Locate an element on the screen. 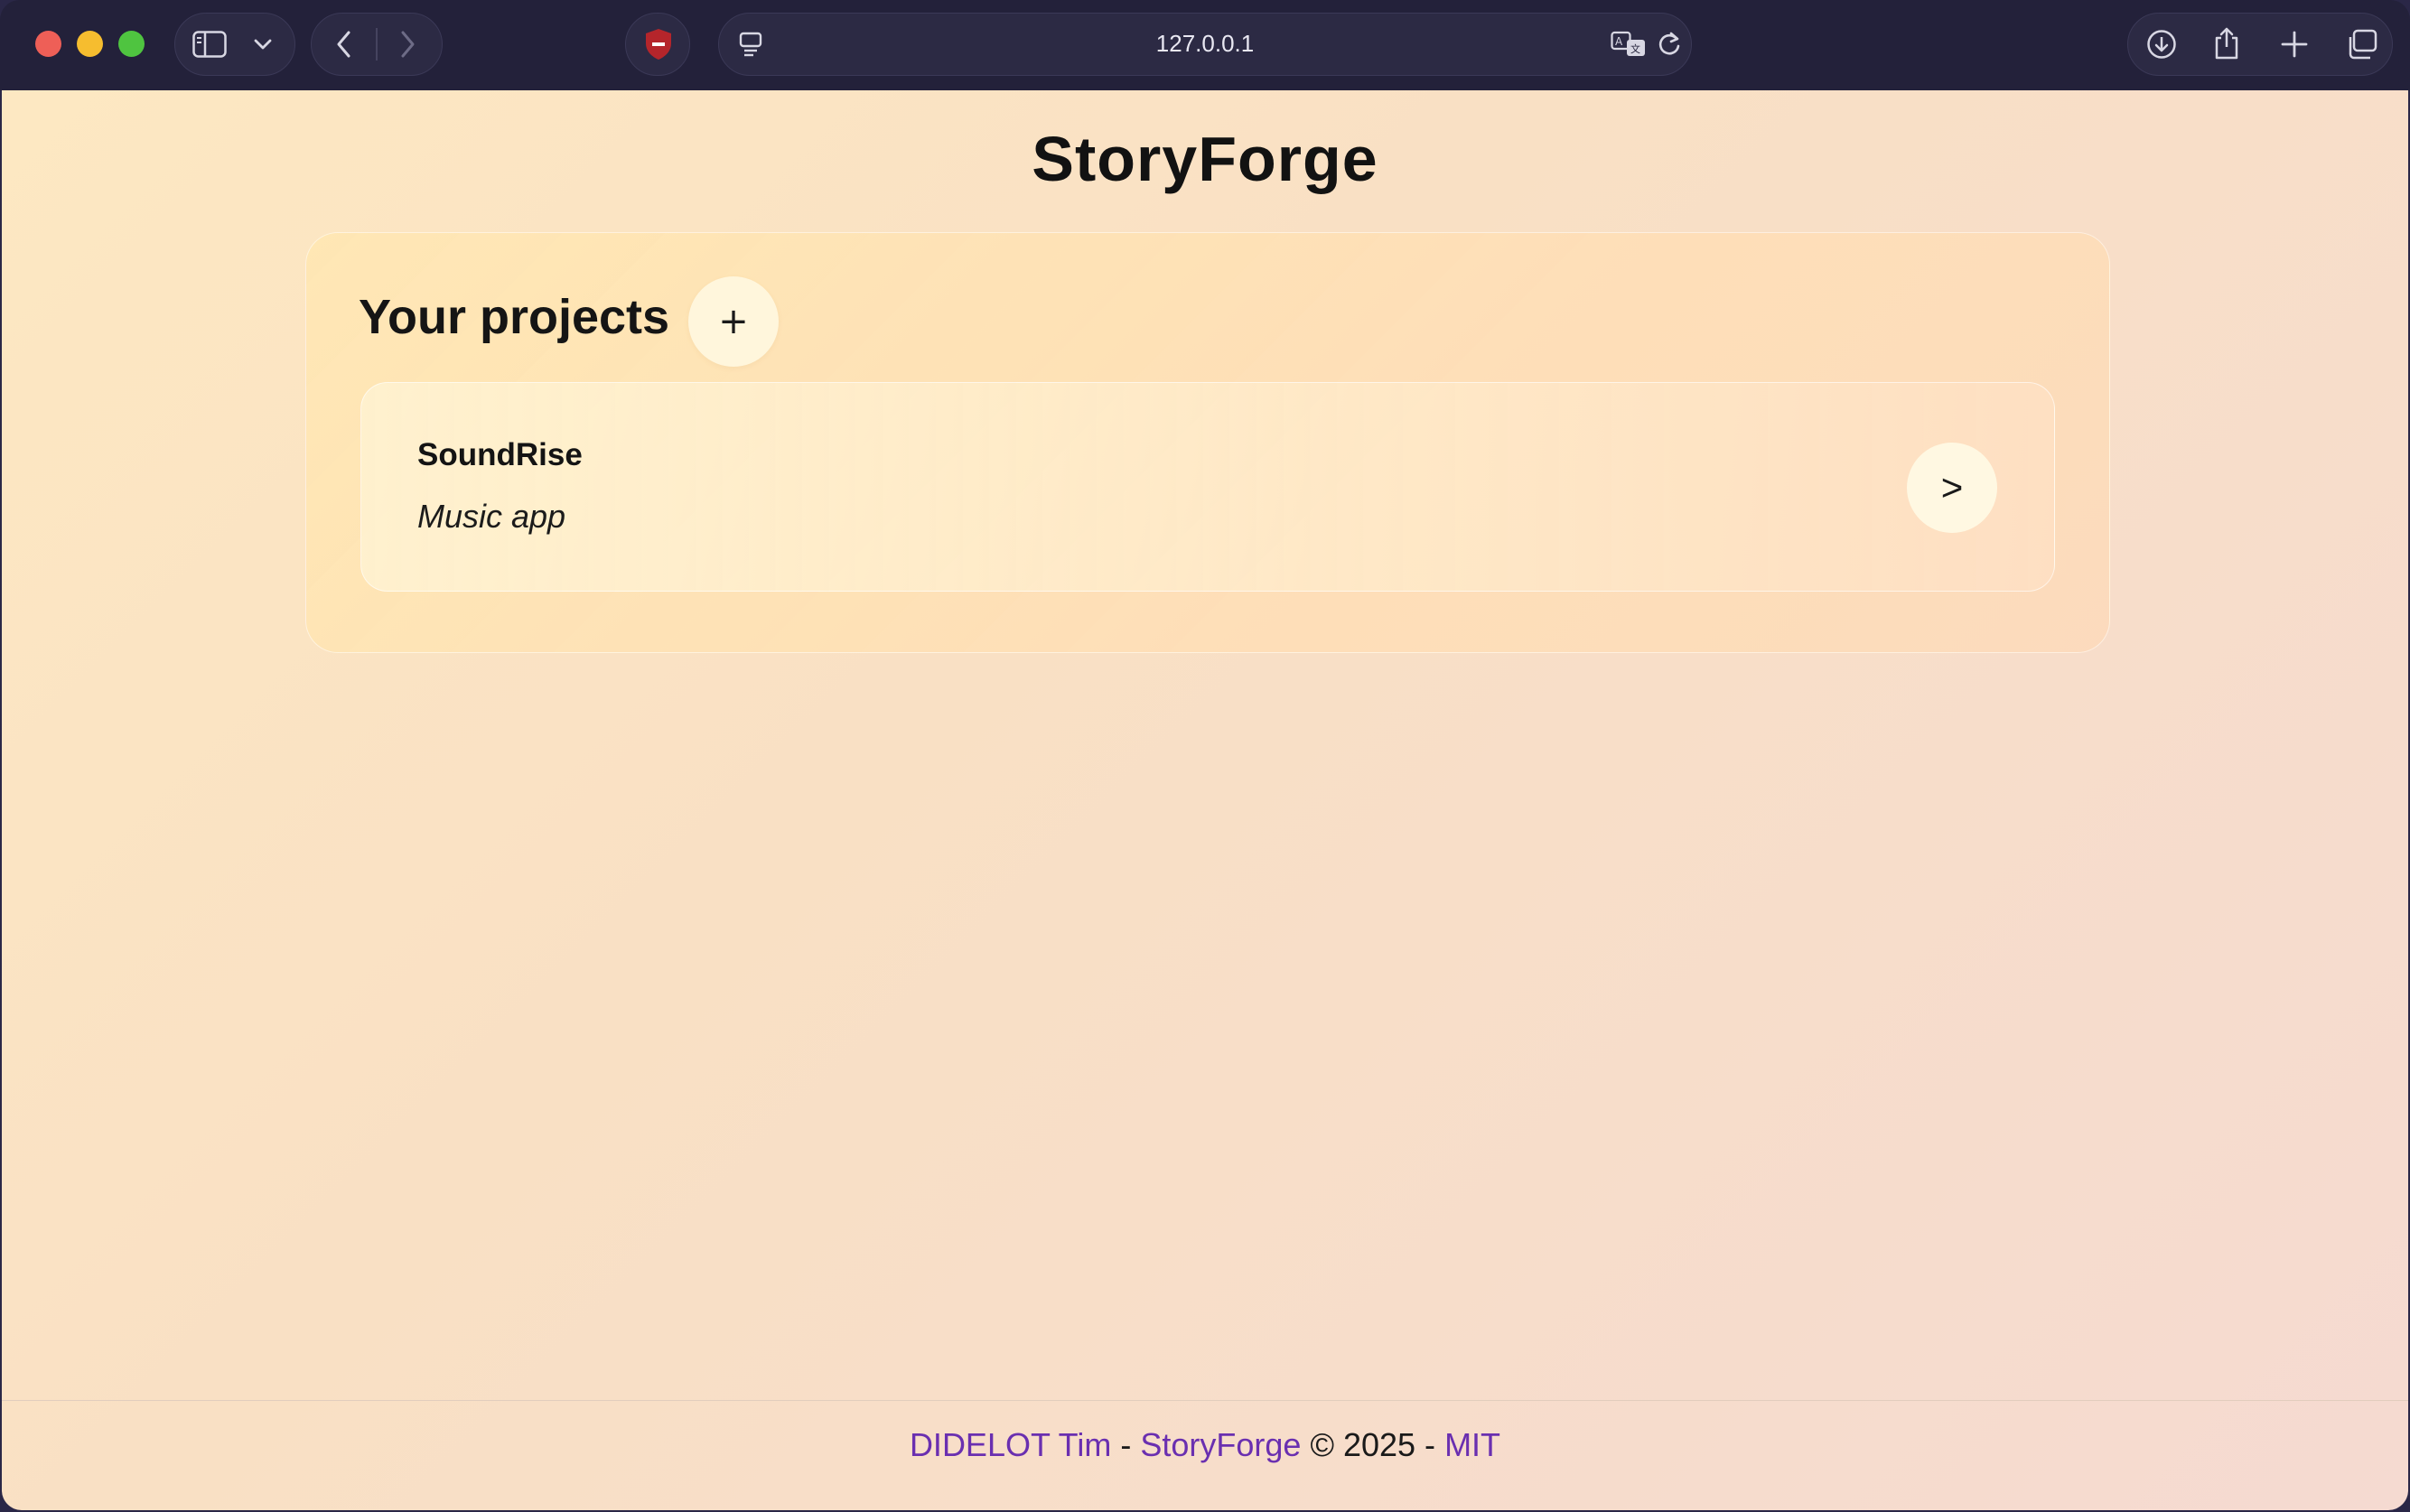 Image resolution: width=2410 pixels, height=1512 pixels. nav-divider is located at coordinates (377, 44).